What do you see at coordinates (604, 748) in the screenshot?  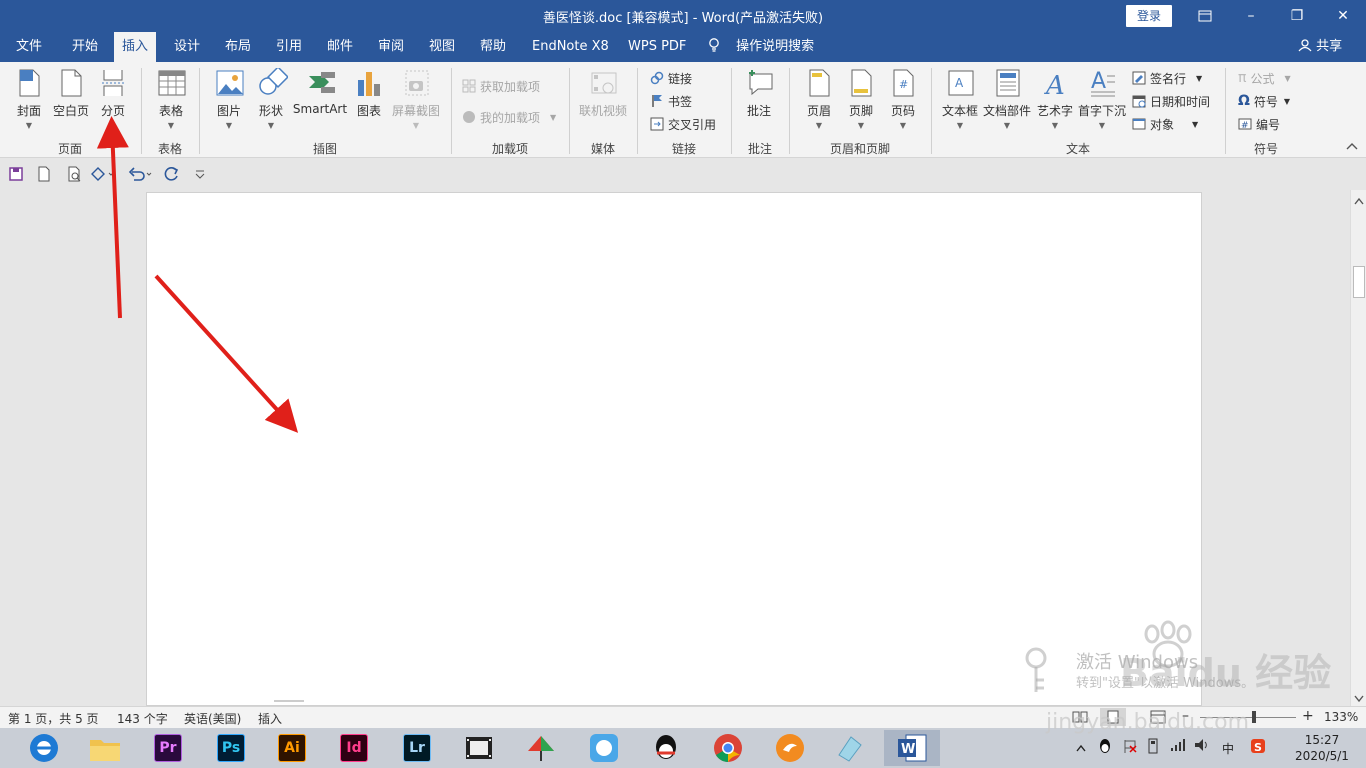 I see `bird-app-icon` at bounding box center [604, 748].